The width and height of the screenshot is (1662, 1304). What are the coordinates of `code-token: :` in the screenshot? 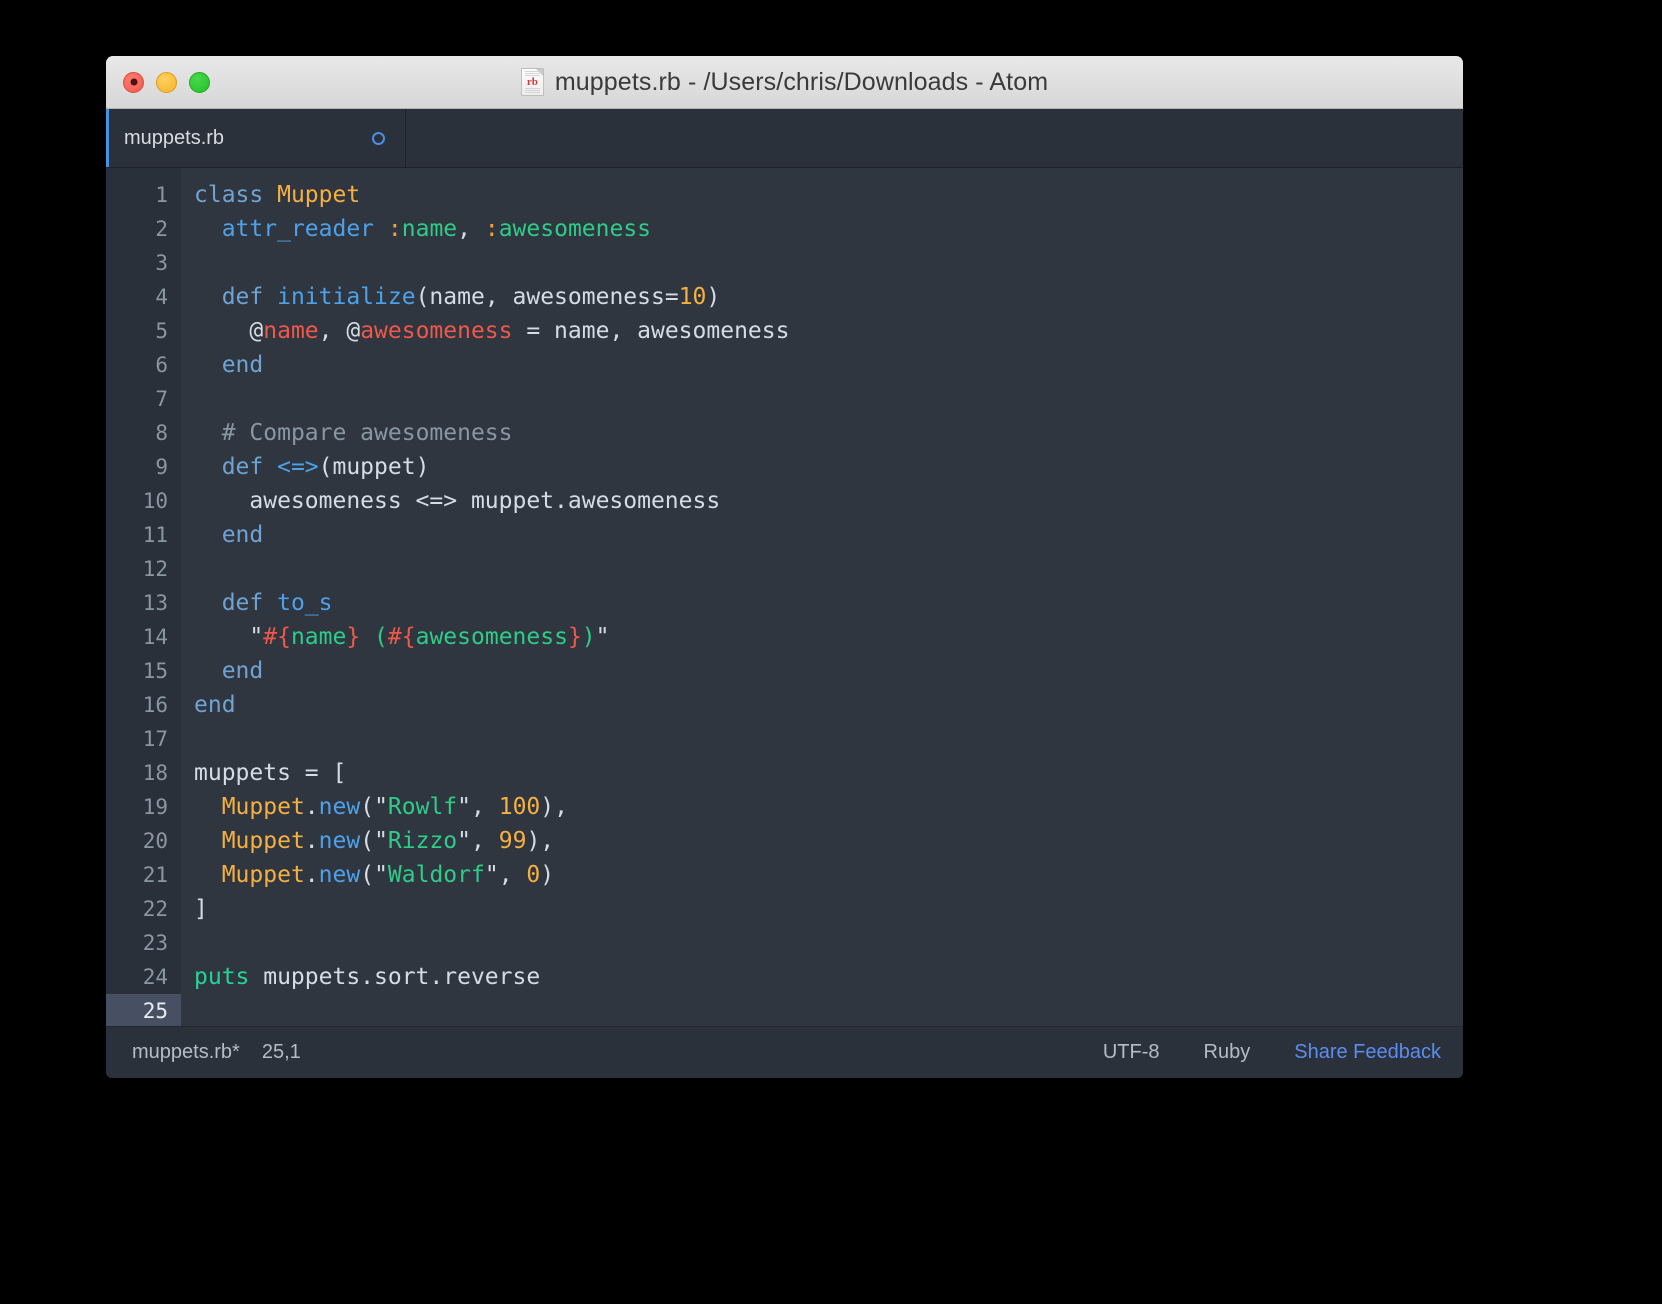 It's located at (491, 229).